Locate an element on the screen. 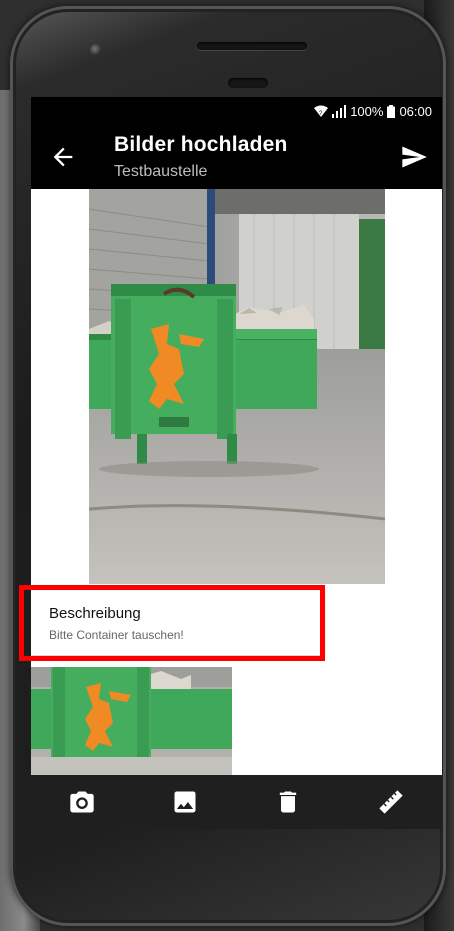 The height and width of the screenshot is (931, 454). send-icon is located at coordinates (414, 157).